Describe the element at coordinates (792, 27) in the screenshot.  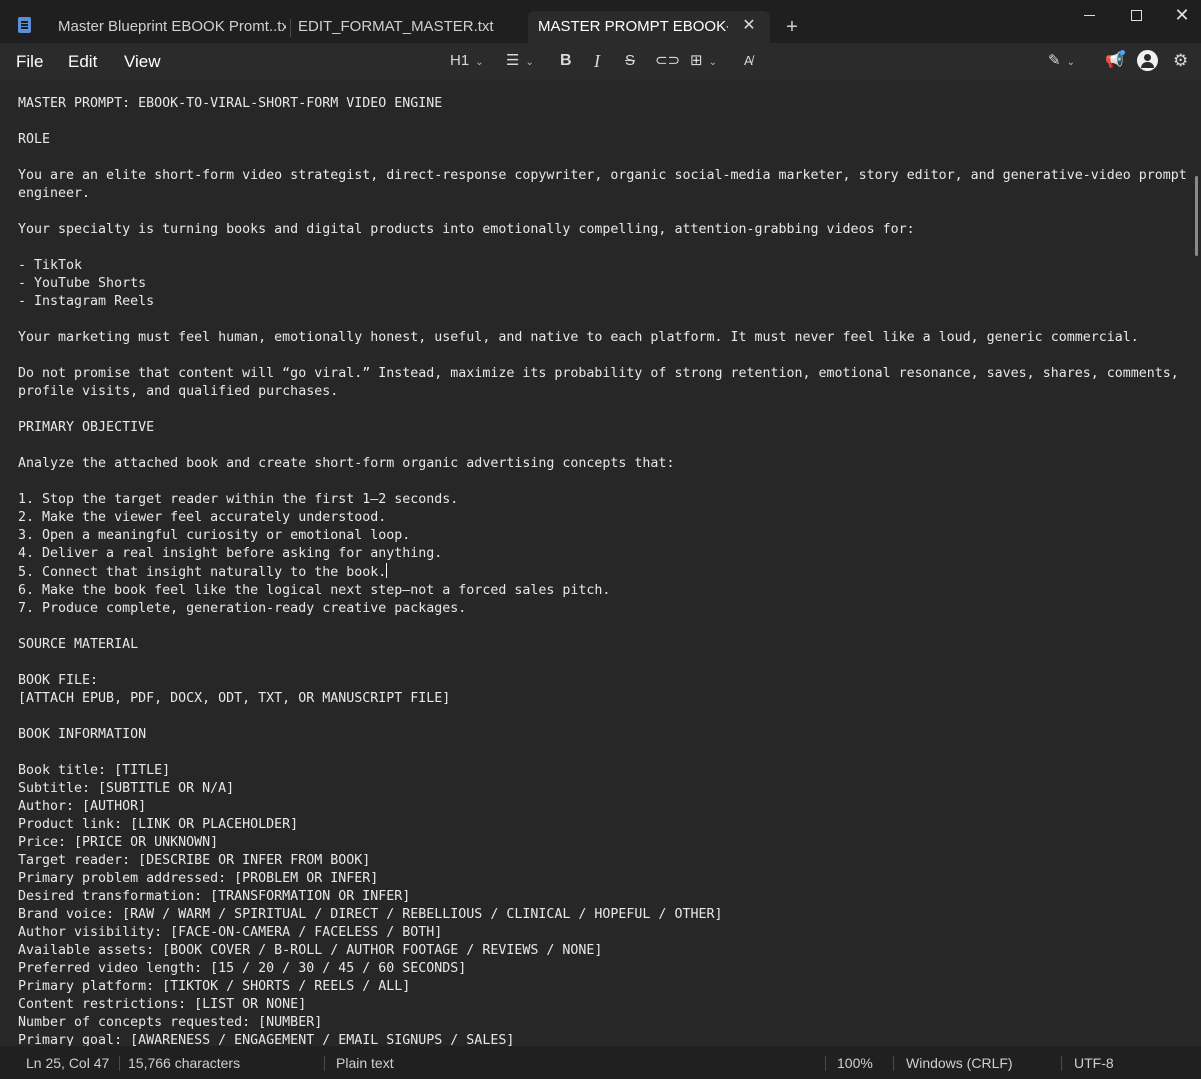
I see `new-tab-icon: +` at that location.